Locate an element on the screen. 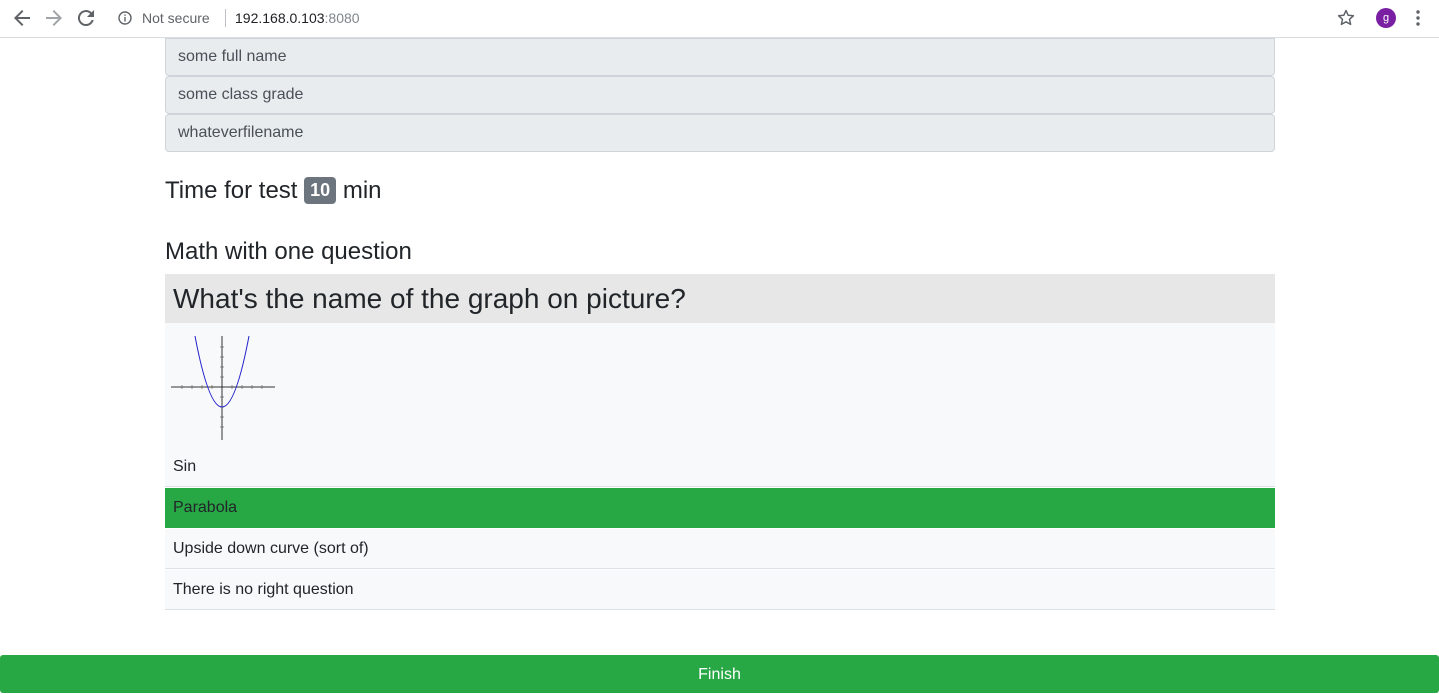 This screenshot has width=1439, height=694. time-badge: 10 is located at coordinates (320, 190).